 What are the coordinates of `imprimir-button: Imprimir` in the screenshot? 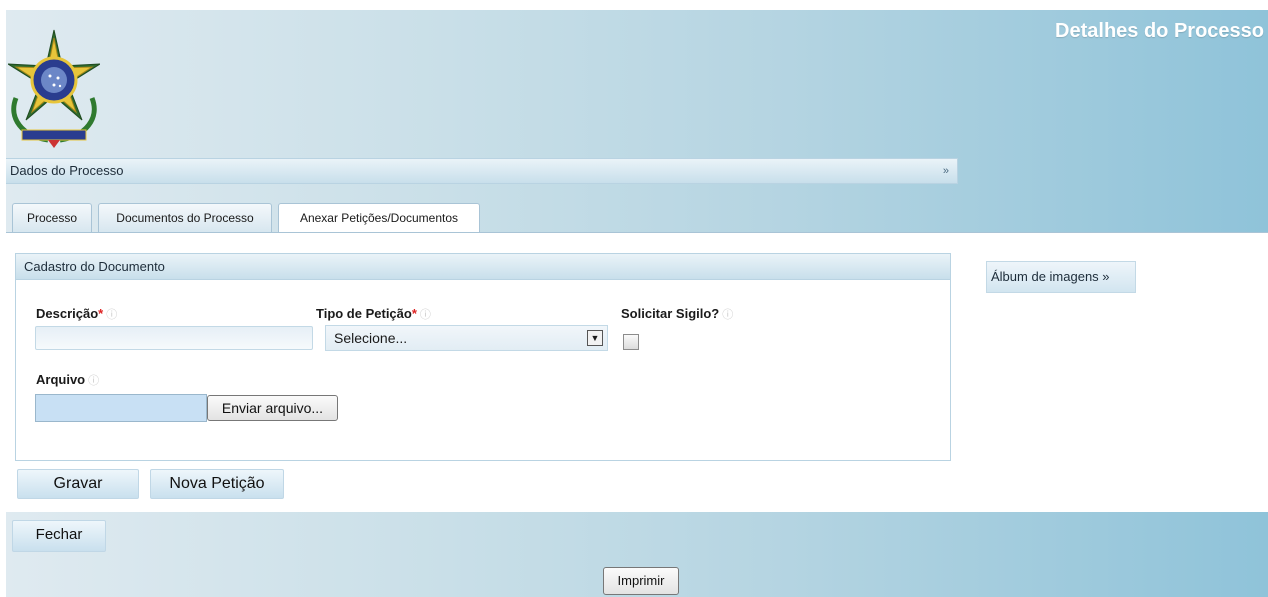 It's located at (641, 581).